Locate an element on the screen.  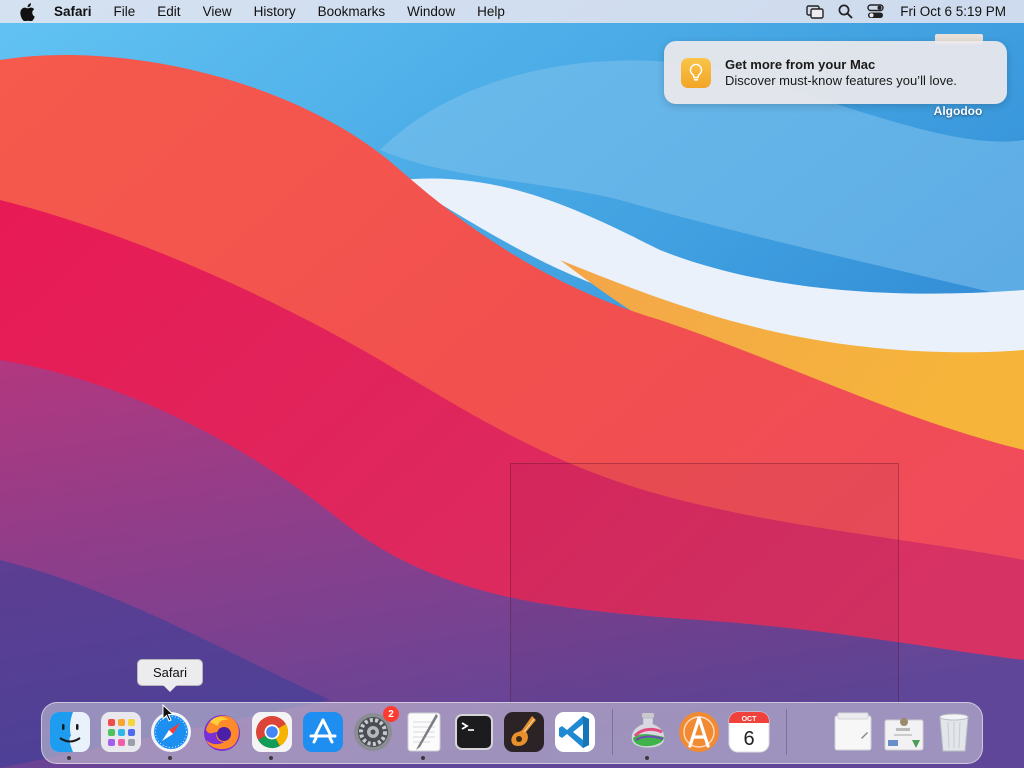
anaconda-icon is located at coordinates (699, 732).